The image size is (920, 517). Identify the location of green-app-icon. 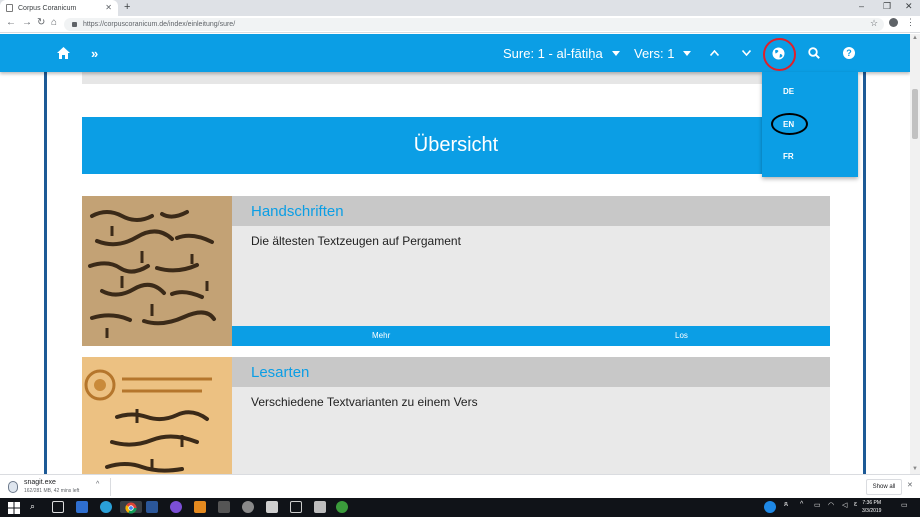
(342, 507).